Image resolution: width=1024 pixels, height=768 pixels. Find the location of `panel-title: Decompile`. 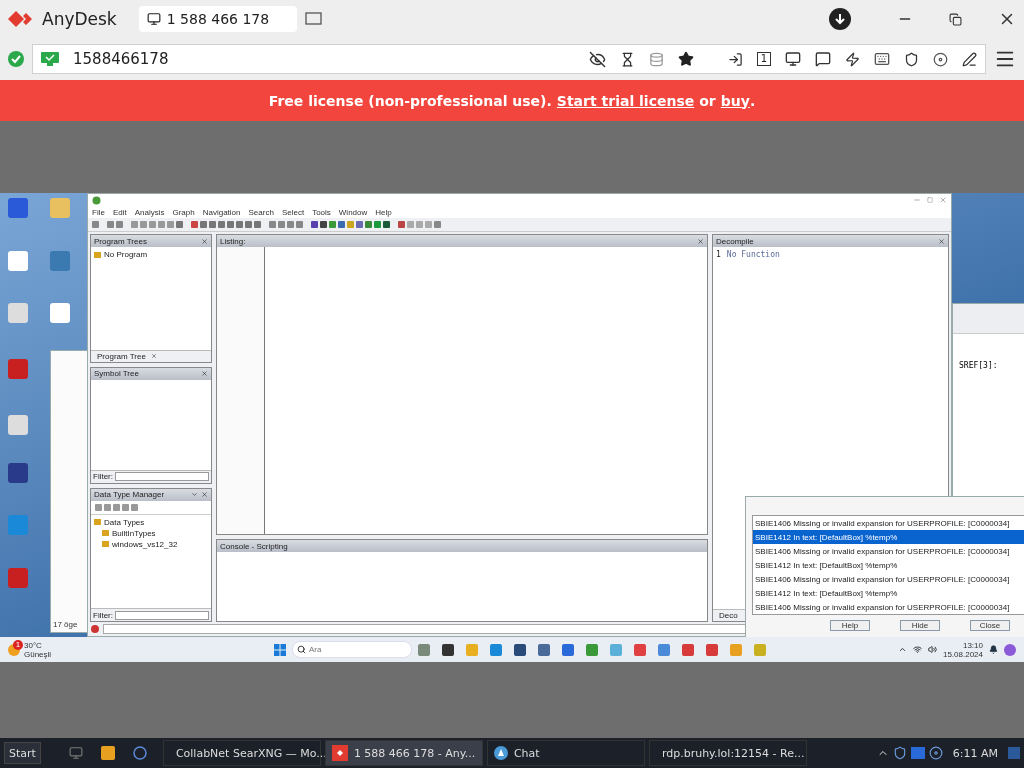

panel-title: Decompile is located at coordinates (735, 241).